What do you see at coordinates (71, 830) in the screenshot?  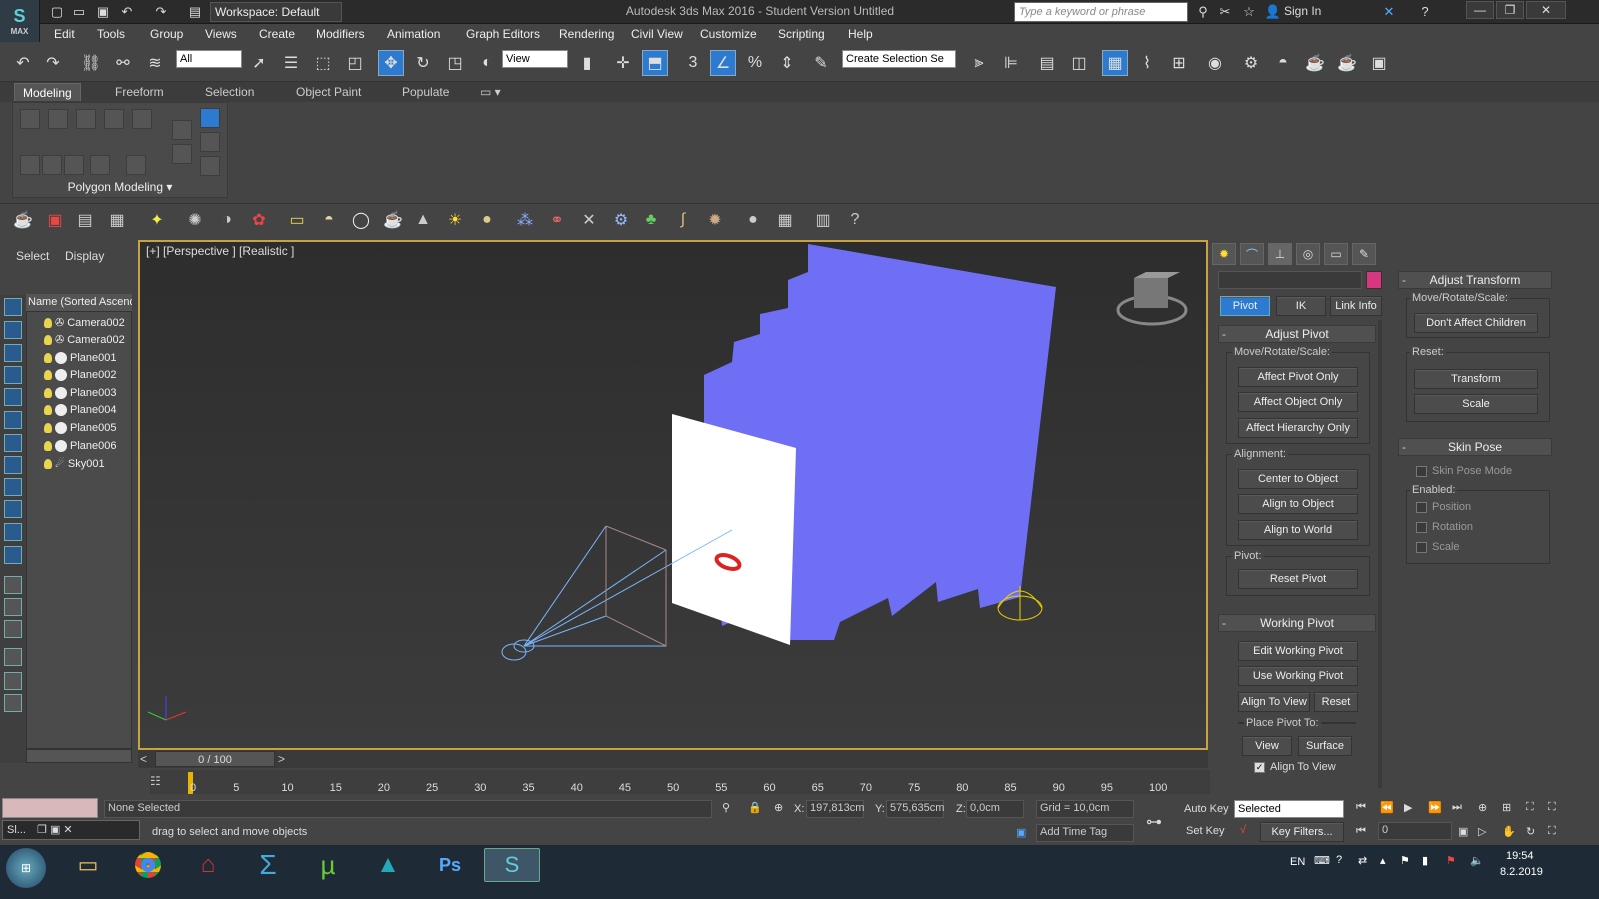 I see `script-mini-window: Sl... ❐ ▣ ✕` at bounding box center [71, 830].